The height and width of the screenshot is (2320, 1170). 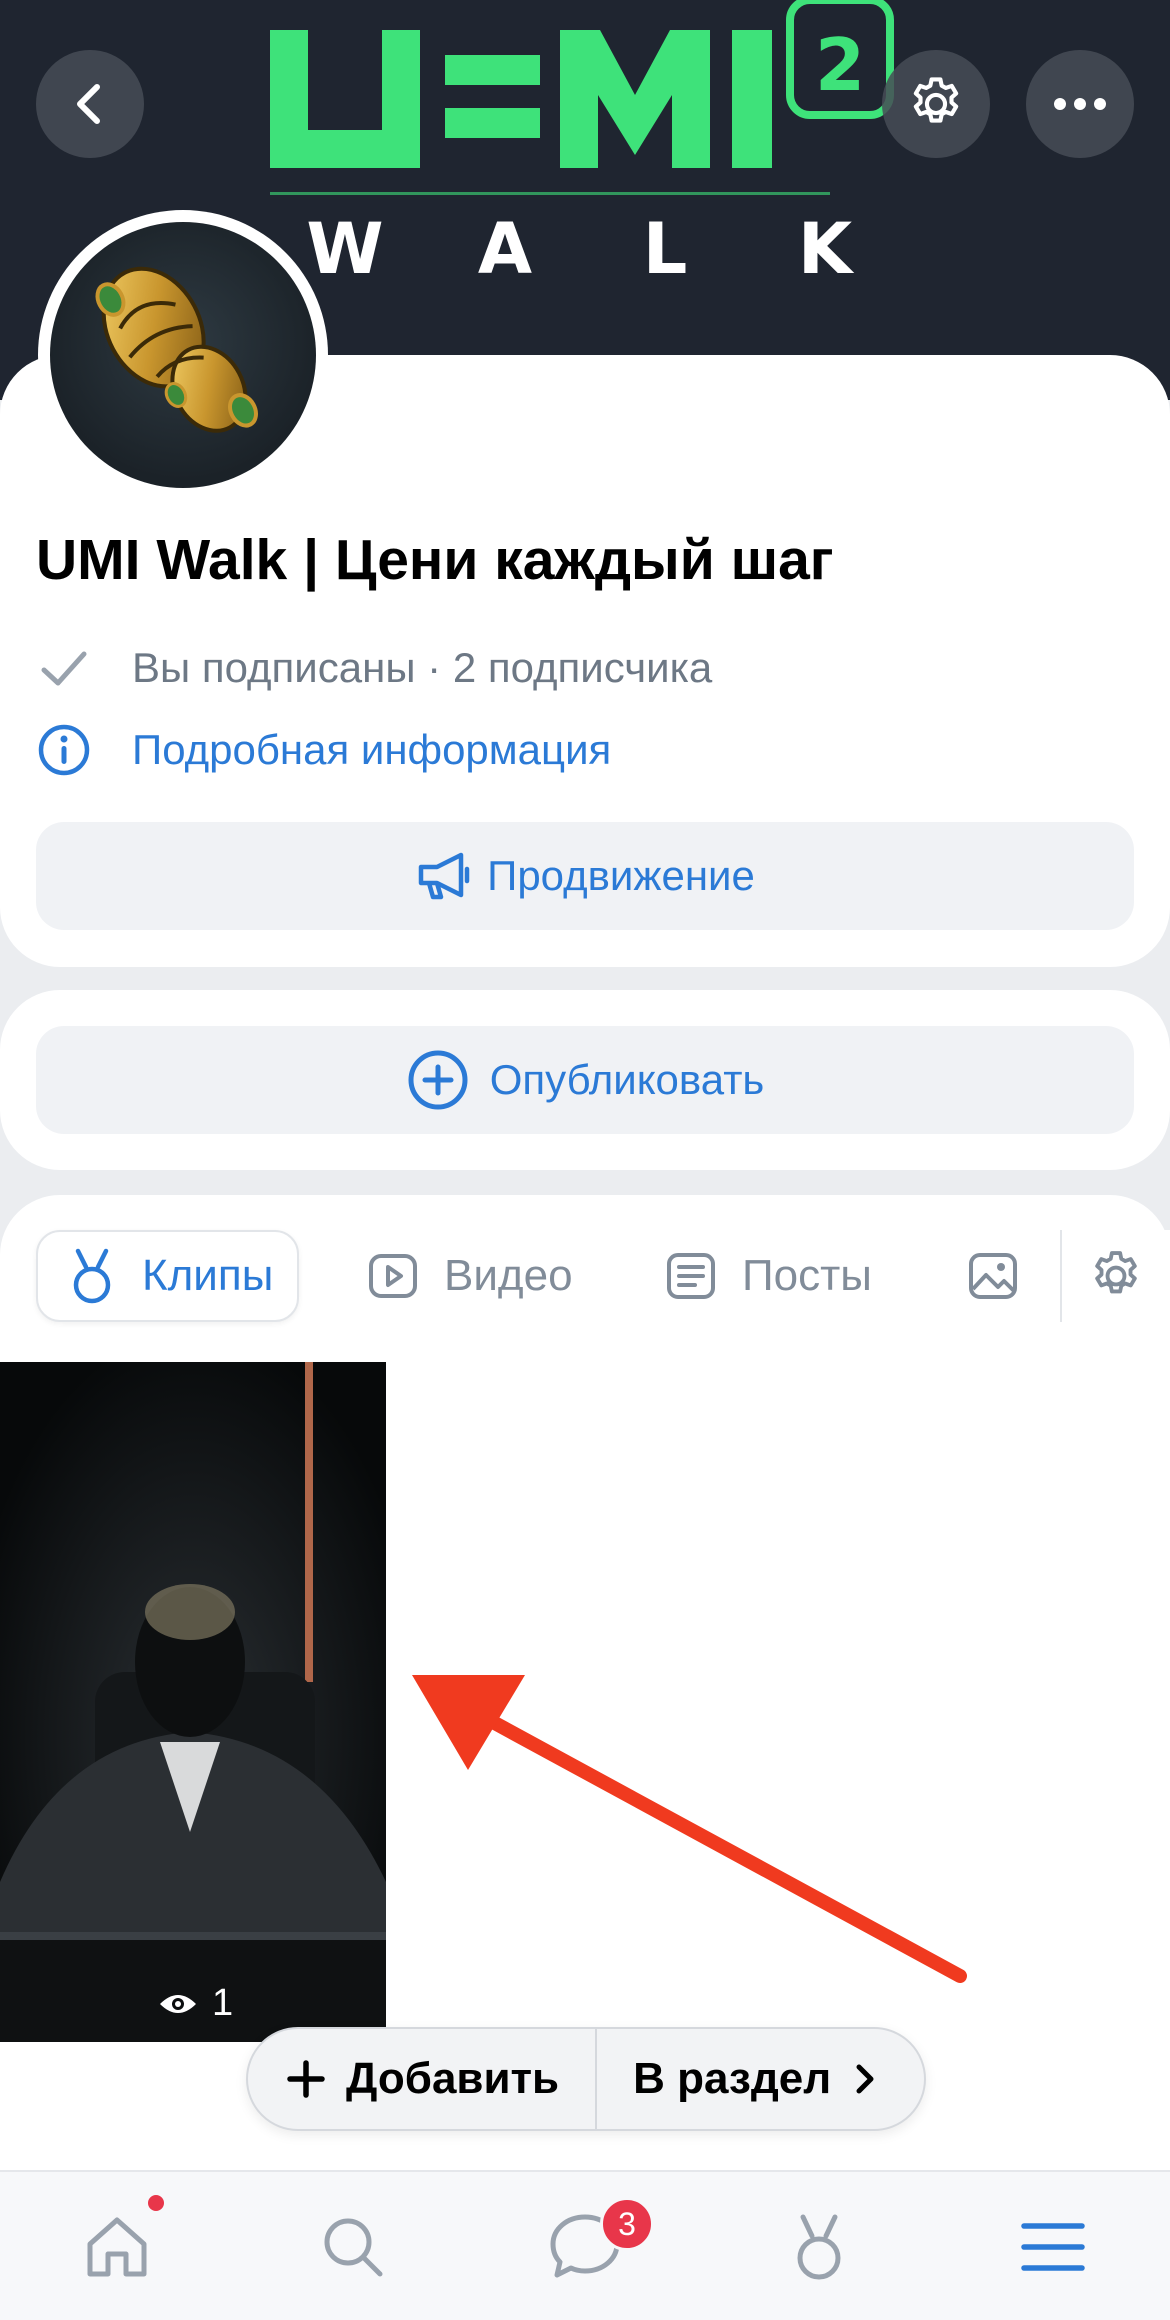 I want to click on clip-preview-image, so click(x=193, y=1702).